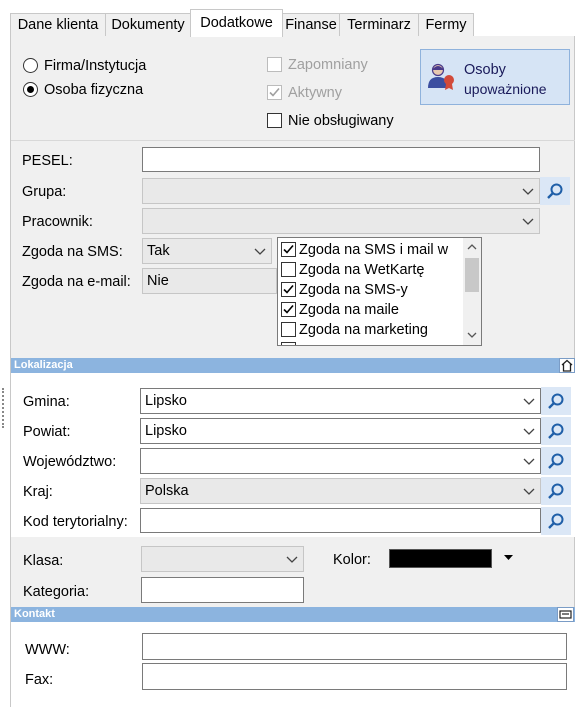 The width and height of the screenshot is (580, 707). Describe the element at coordinates (340, 401) in the screenshot. I see `gmina-select: Lipsko` at that location.